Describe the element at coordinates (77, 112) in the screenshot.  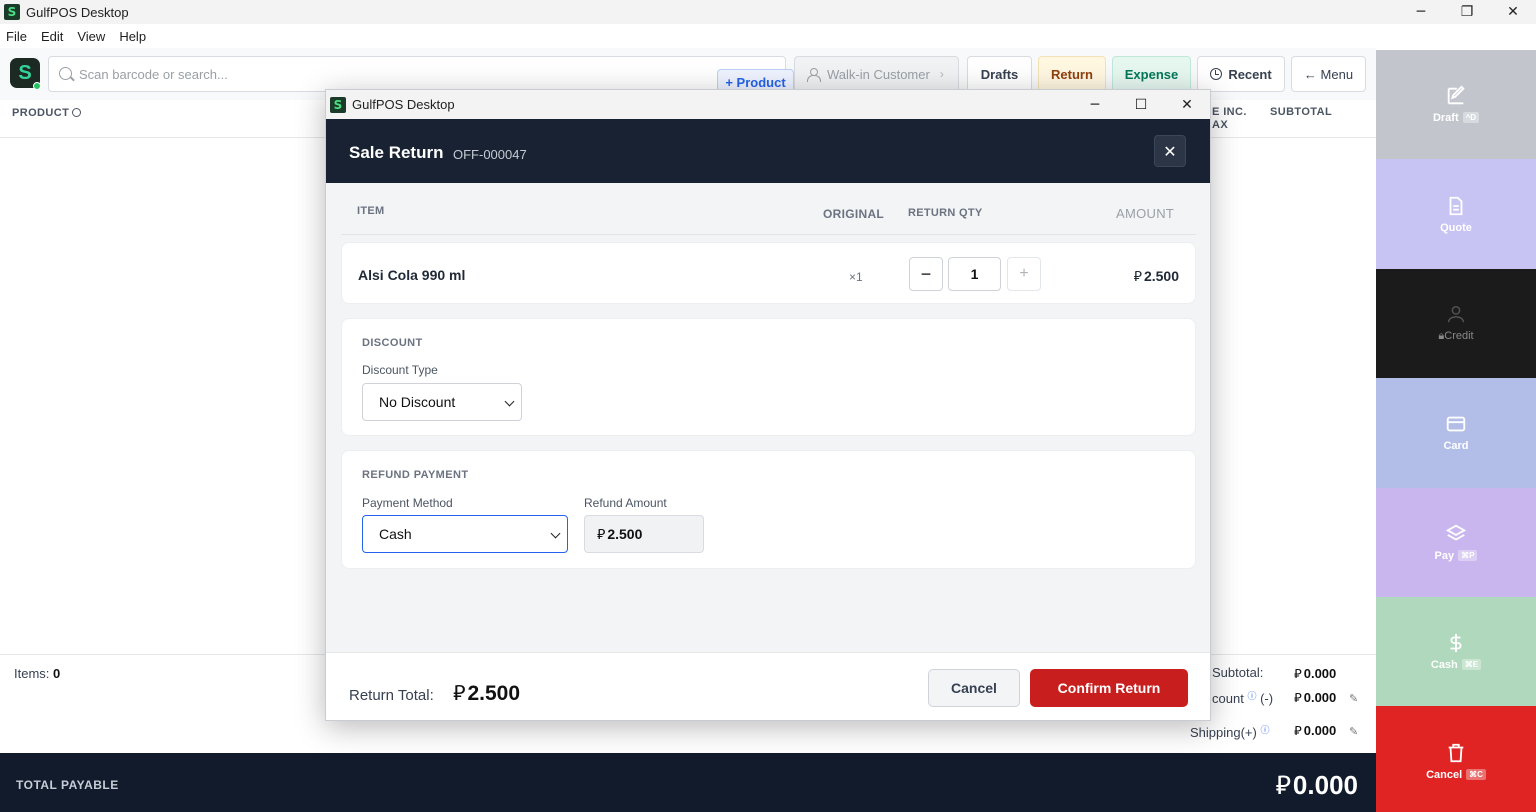
I see `info-icon` at that location.